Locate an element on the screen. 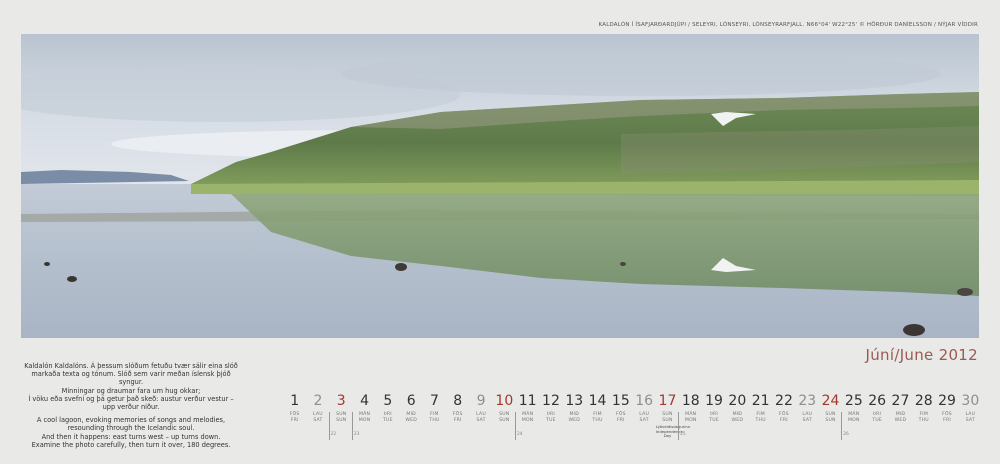 The height and width of the screenshot is (464, 1000). calendar-day: 5 ÞRI TUE is located at coordinates (387, 407).